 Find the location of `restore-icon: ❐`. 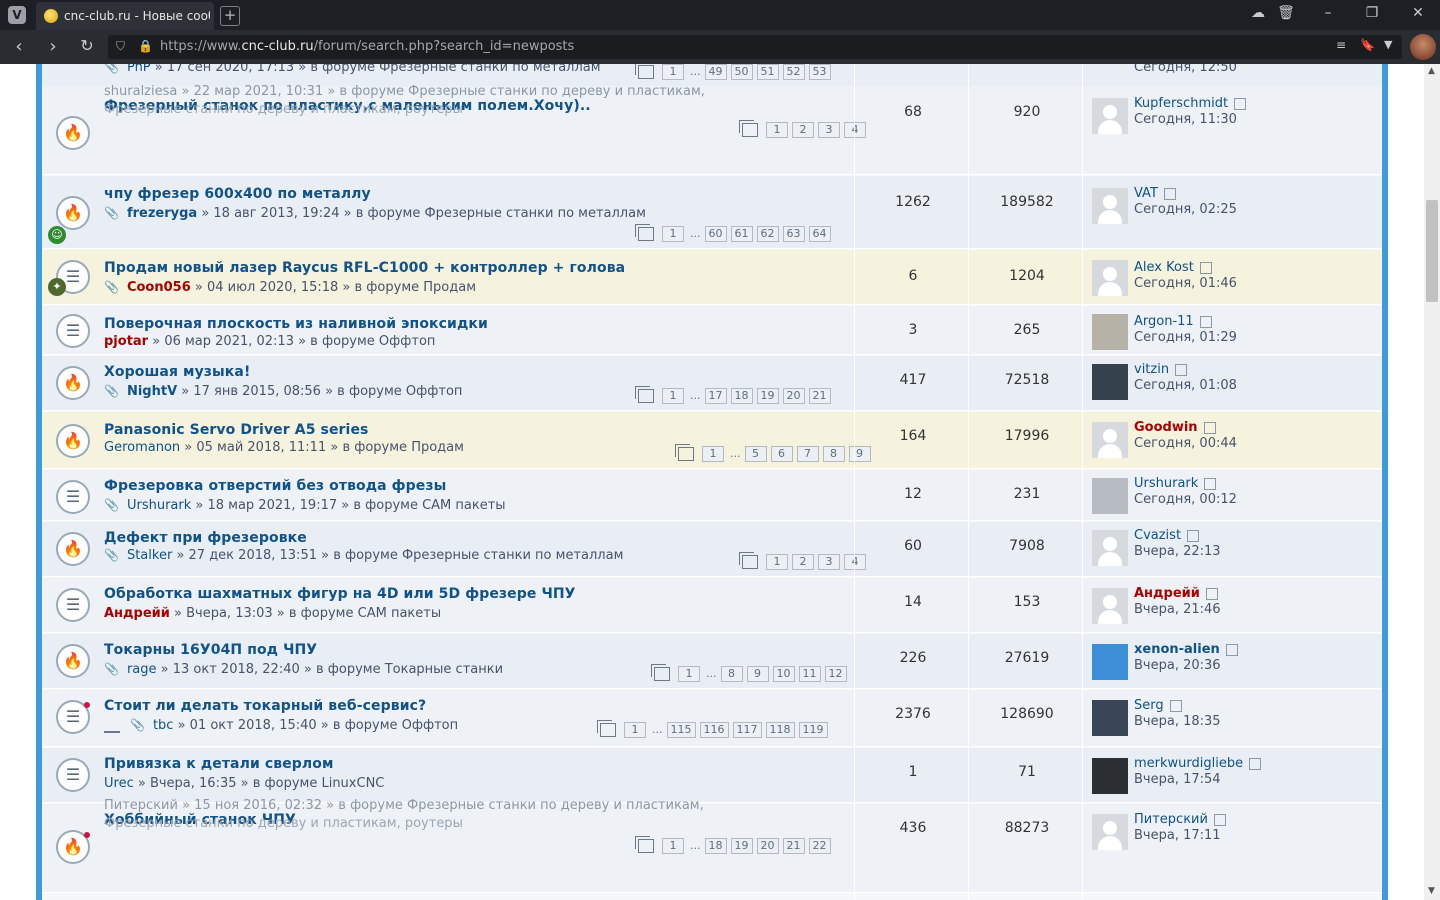

restore-icon: ❐ is located at coordinates (1372, 13).